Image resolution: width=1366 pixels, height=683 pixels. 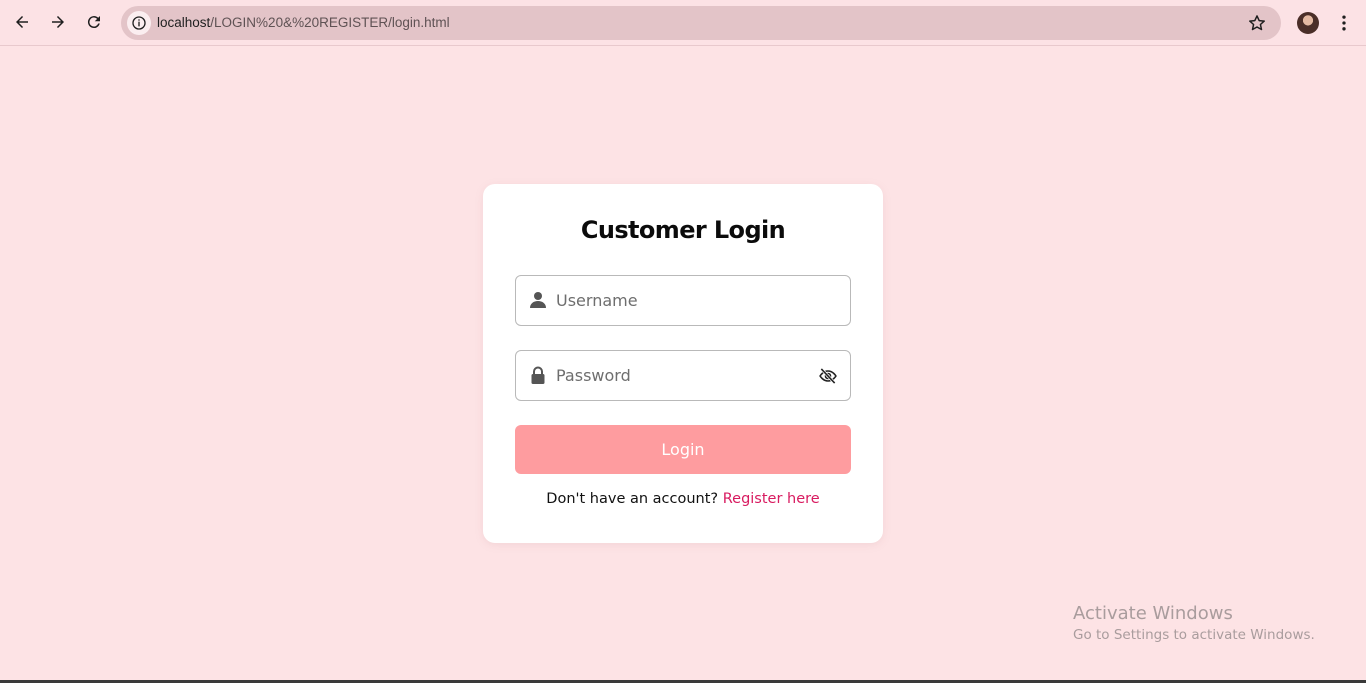 What do you see at coordinates (771, 499) in the screenshot?
I see `register-link: Register here` at bounding box center [771, 499].